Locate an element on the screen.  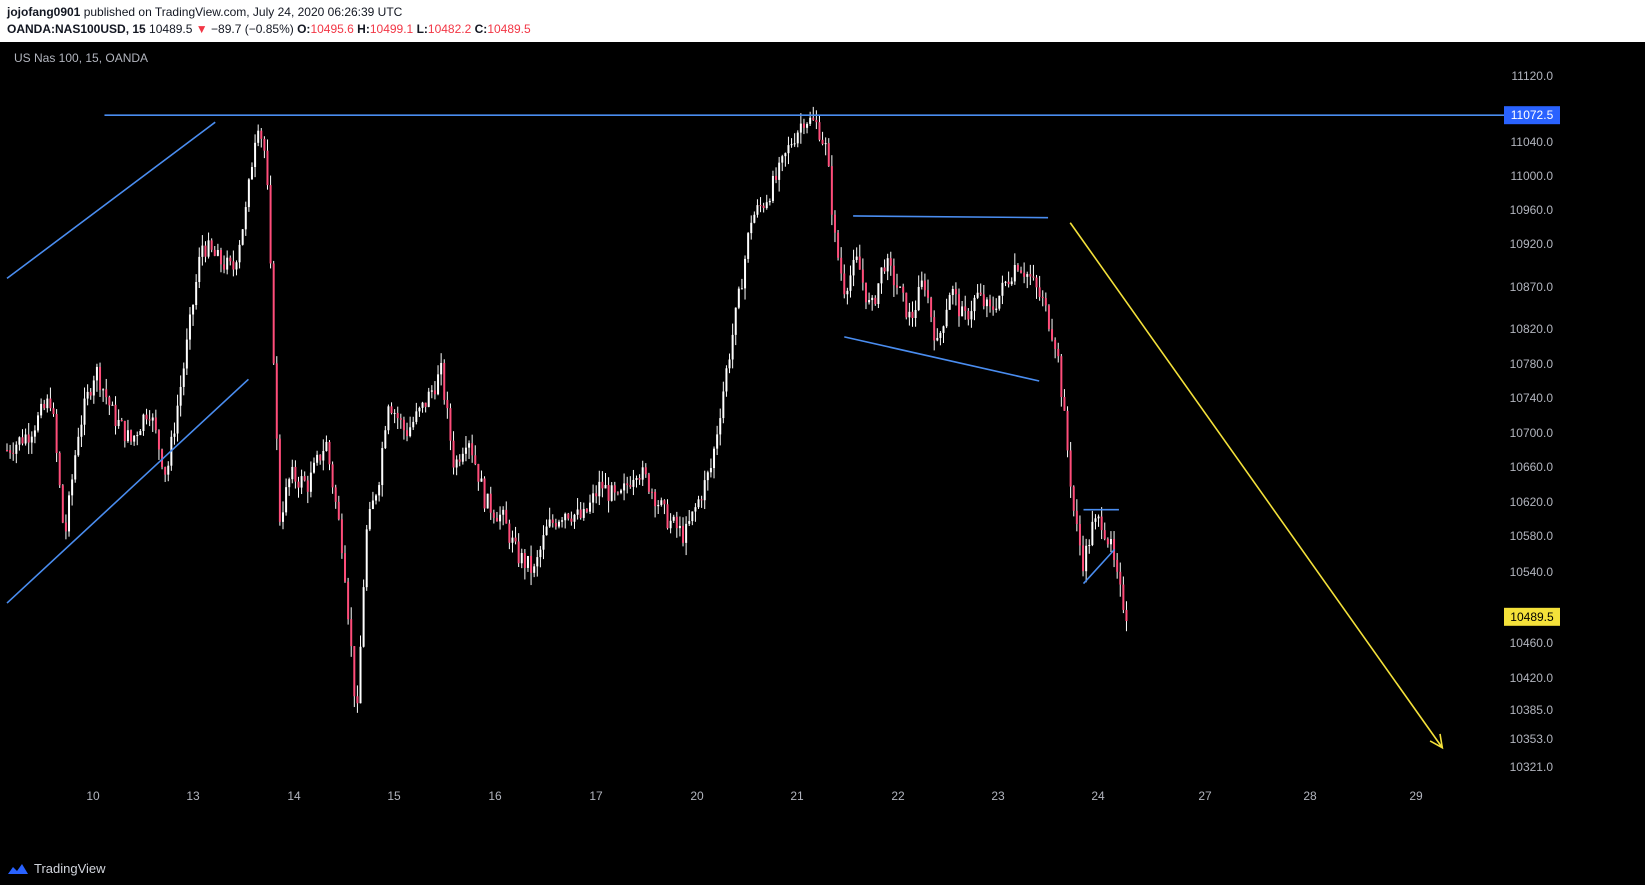
chart-title: US Nas 100, 15, OANDA is located at coordinates (81, 58).